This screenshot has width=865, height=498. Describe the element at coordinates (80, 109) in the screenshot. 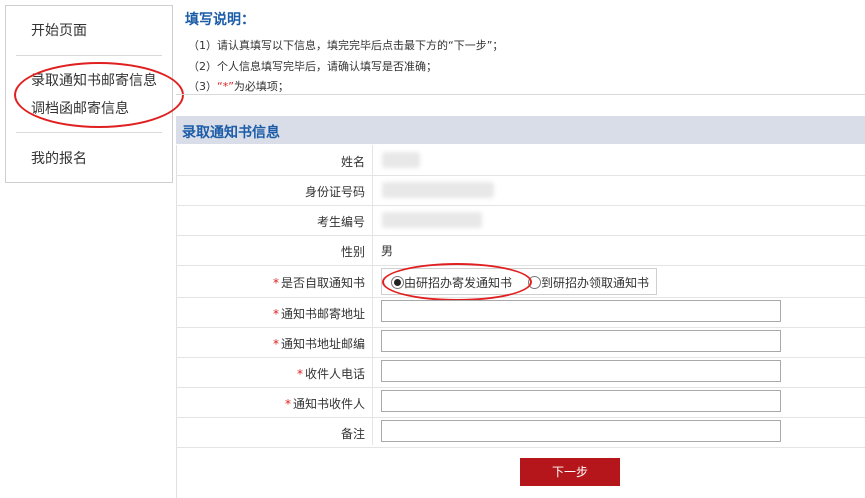

I see `sidebar-item-label: 调档函邮寄信息` at that location.